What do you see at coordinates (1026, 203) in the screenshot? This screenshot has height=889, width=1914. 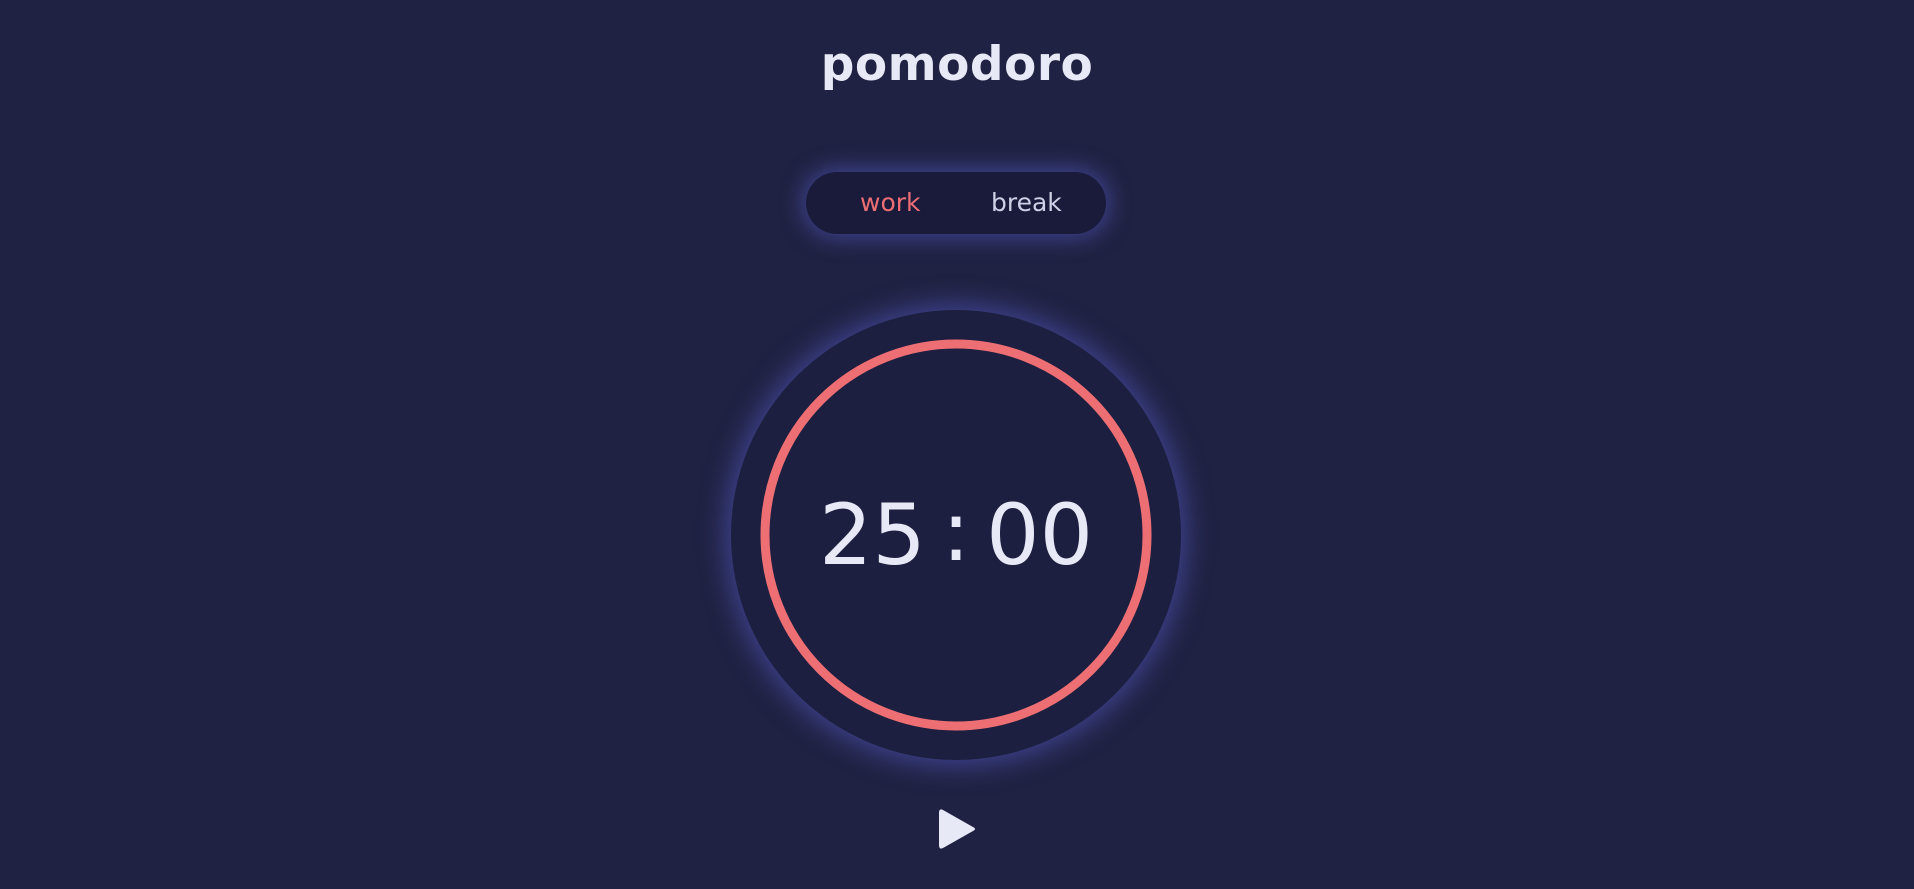 I see `mode-break-button: break` at bounding box center [1026, 203].